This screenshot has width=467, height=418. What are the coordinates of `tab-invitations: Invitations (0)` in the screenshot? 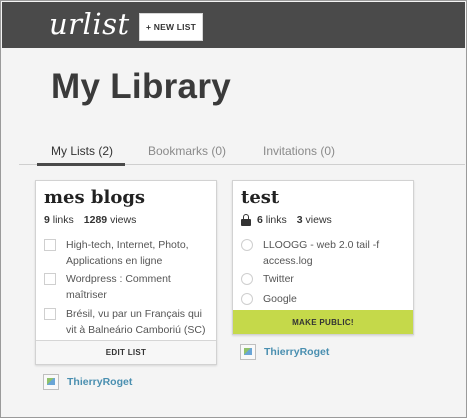 It's located at (299, 151).